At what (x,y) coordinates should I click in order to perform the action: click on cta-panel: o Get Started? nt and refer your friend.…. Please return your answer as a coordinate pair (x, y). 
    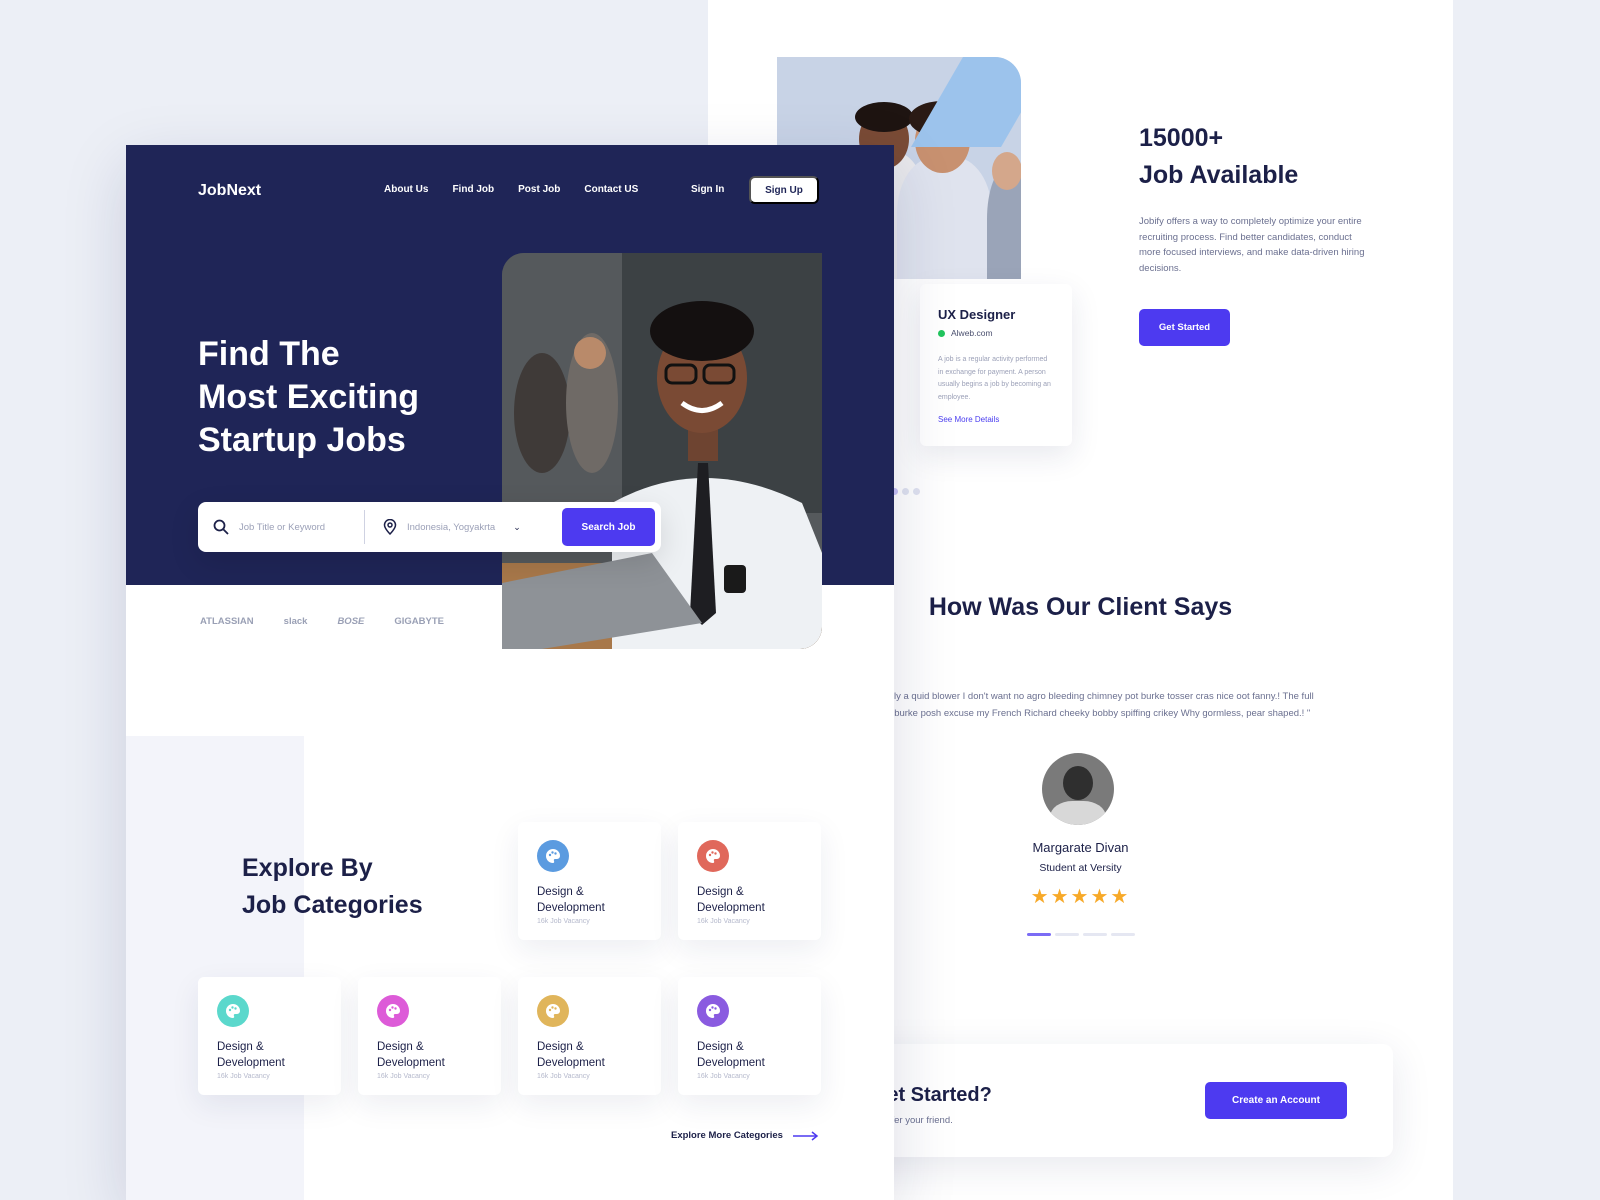
    Looking at the image, I should click on (1105, 1100).